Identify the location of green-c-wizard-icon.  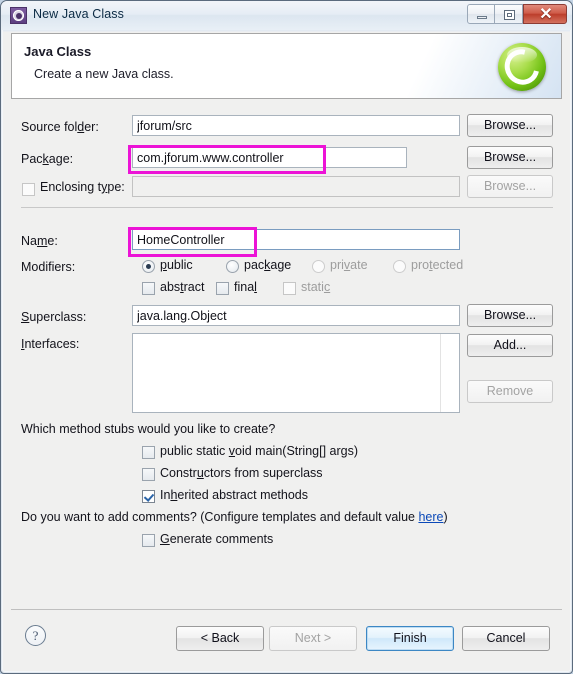
(522, 67).